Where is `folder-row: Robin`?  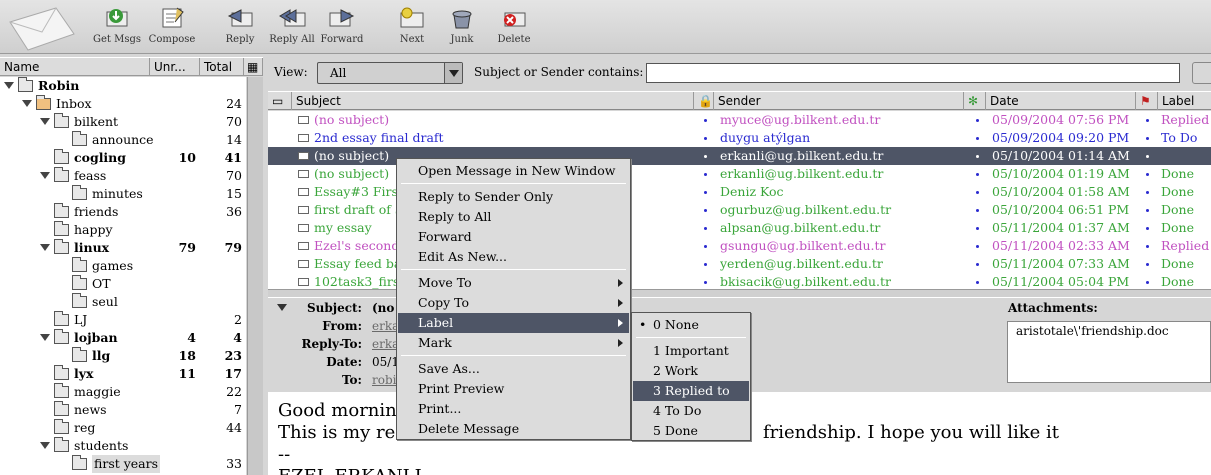
folder-row: Robin is located at coordinates (123, 86).